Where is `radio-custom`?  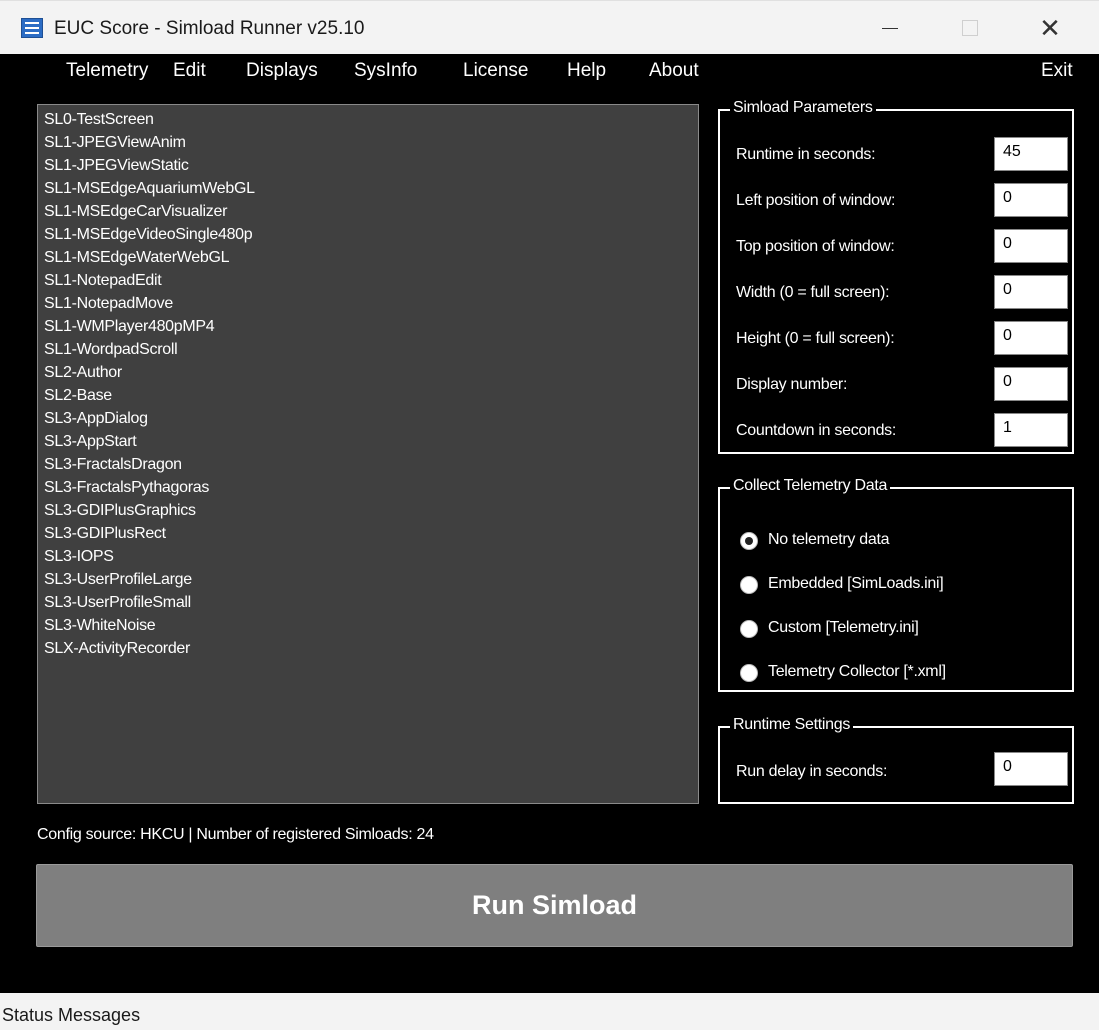 radio-custom is located at coordinates (749, 629).